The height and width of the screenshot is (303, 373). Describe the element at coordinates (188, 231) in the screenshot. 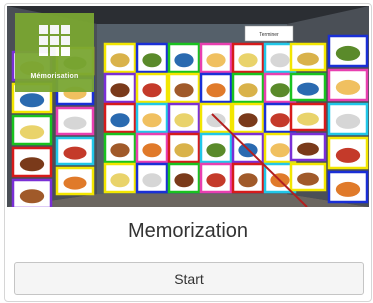

I see `card-title: Memorization` at that location.